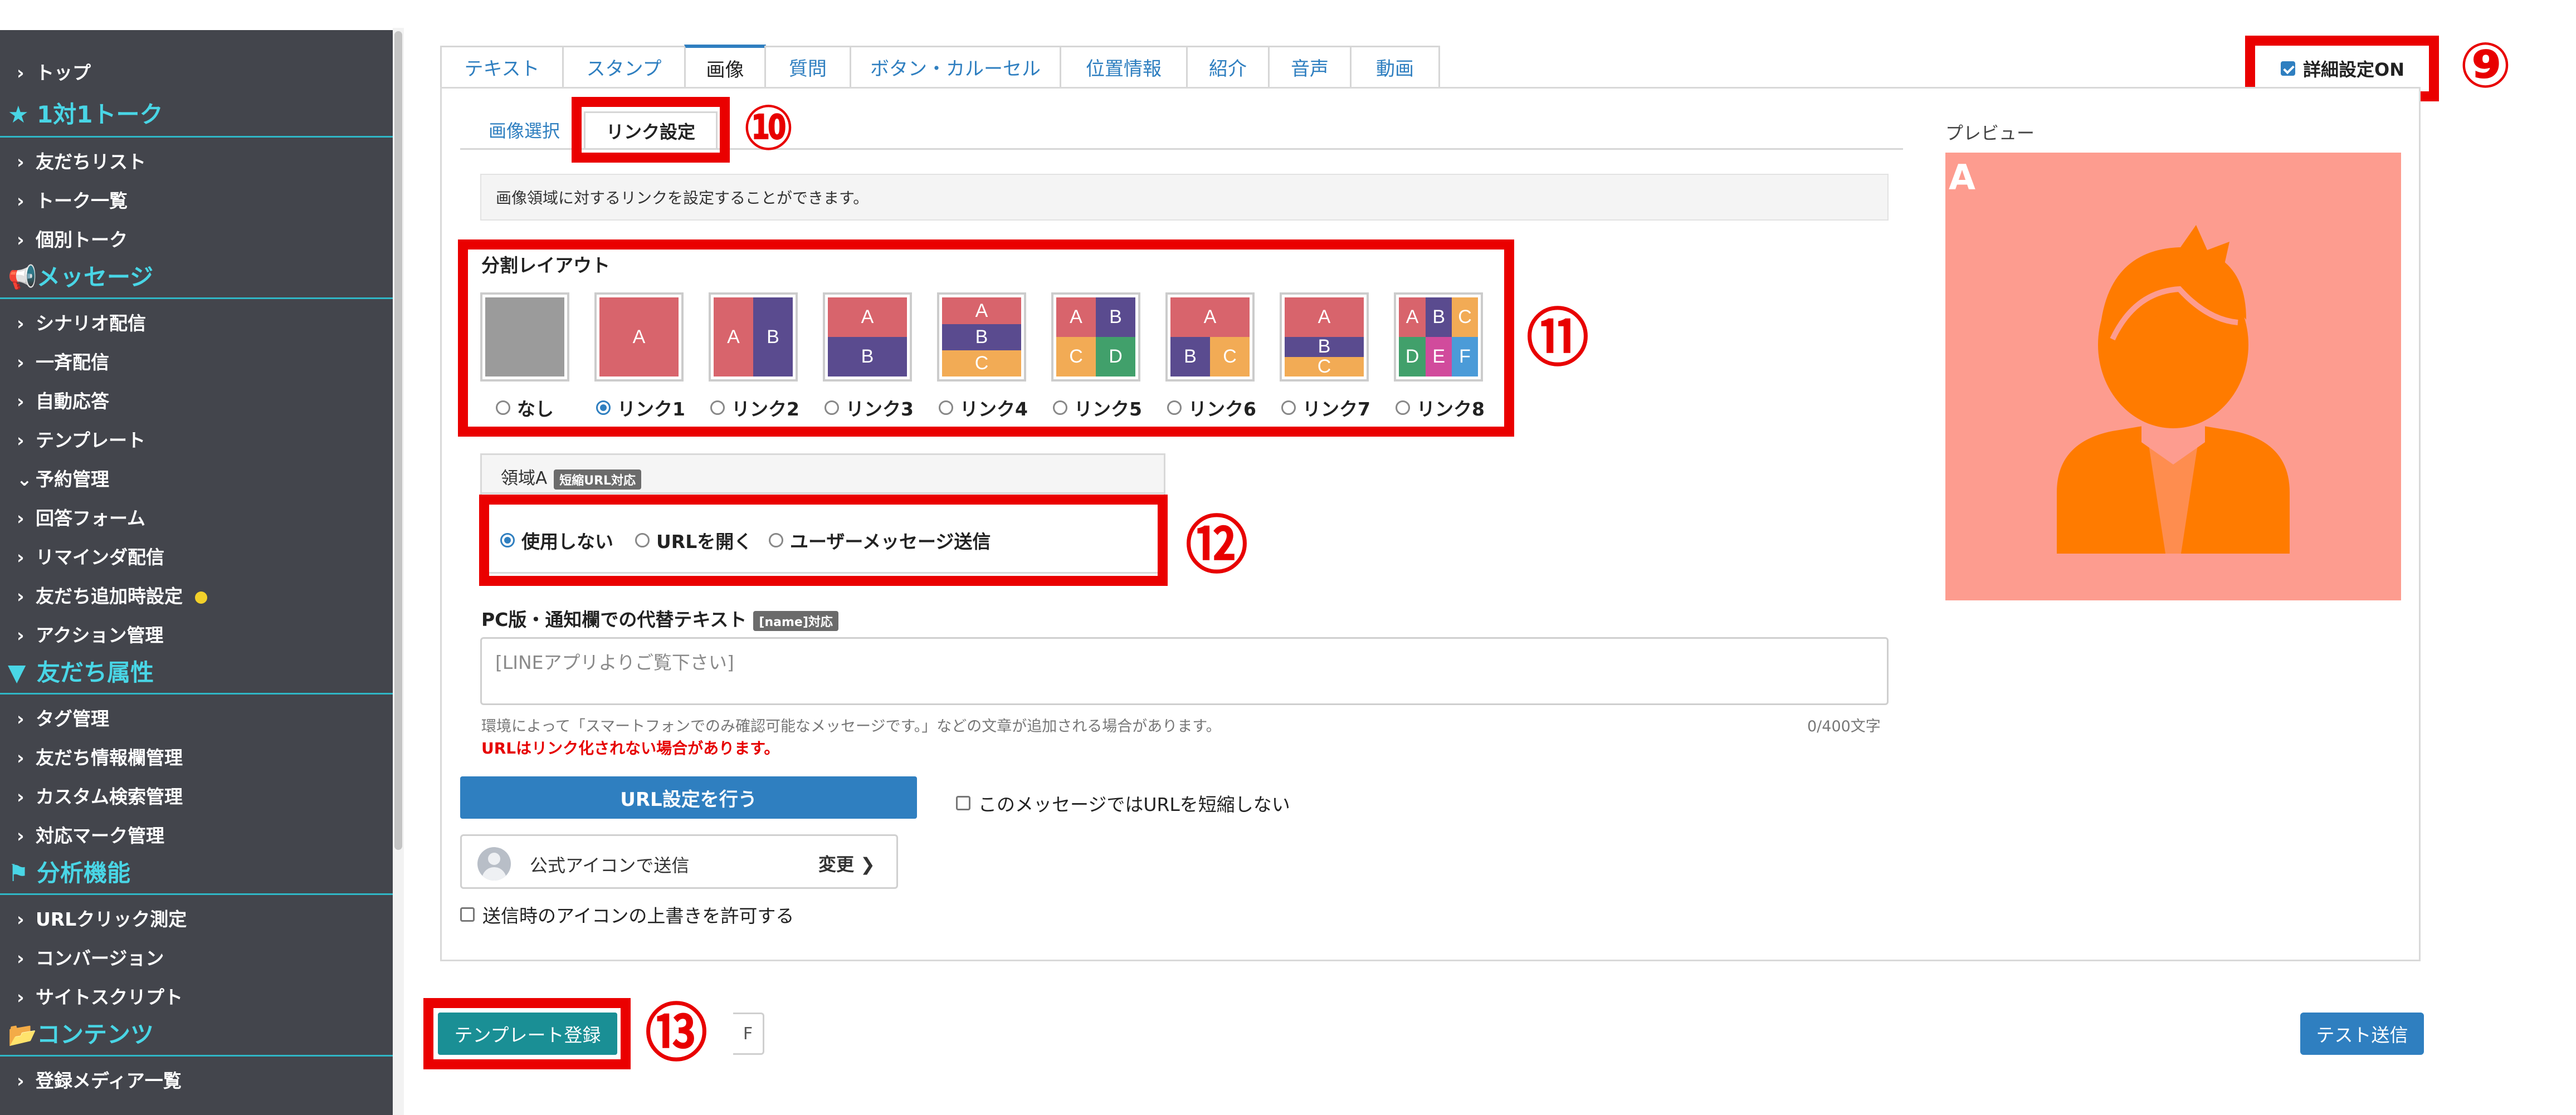  What do you see at coordinates (1124, 66) in the screenshot?
I see `tab-location: 位置情報` at bounding box center [1124, 66].